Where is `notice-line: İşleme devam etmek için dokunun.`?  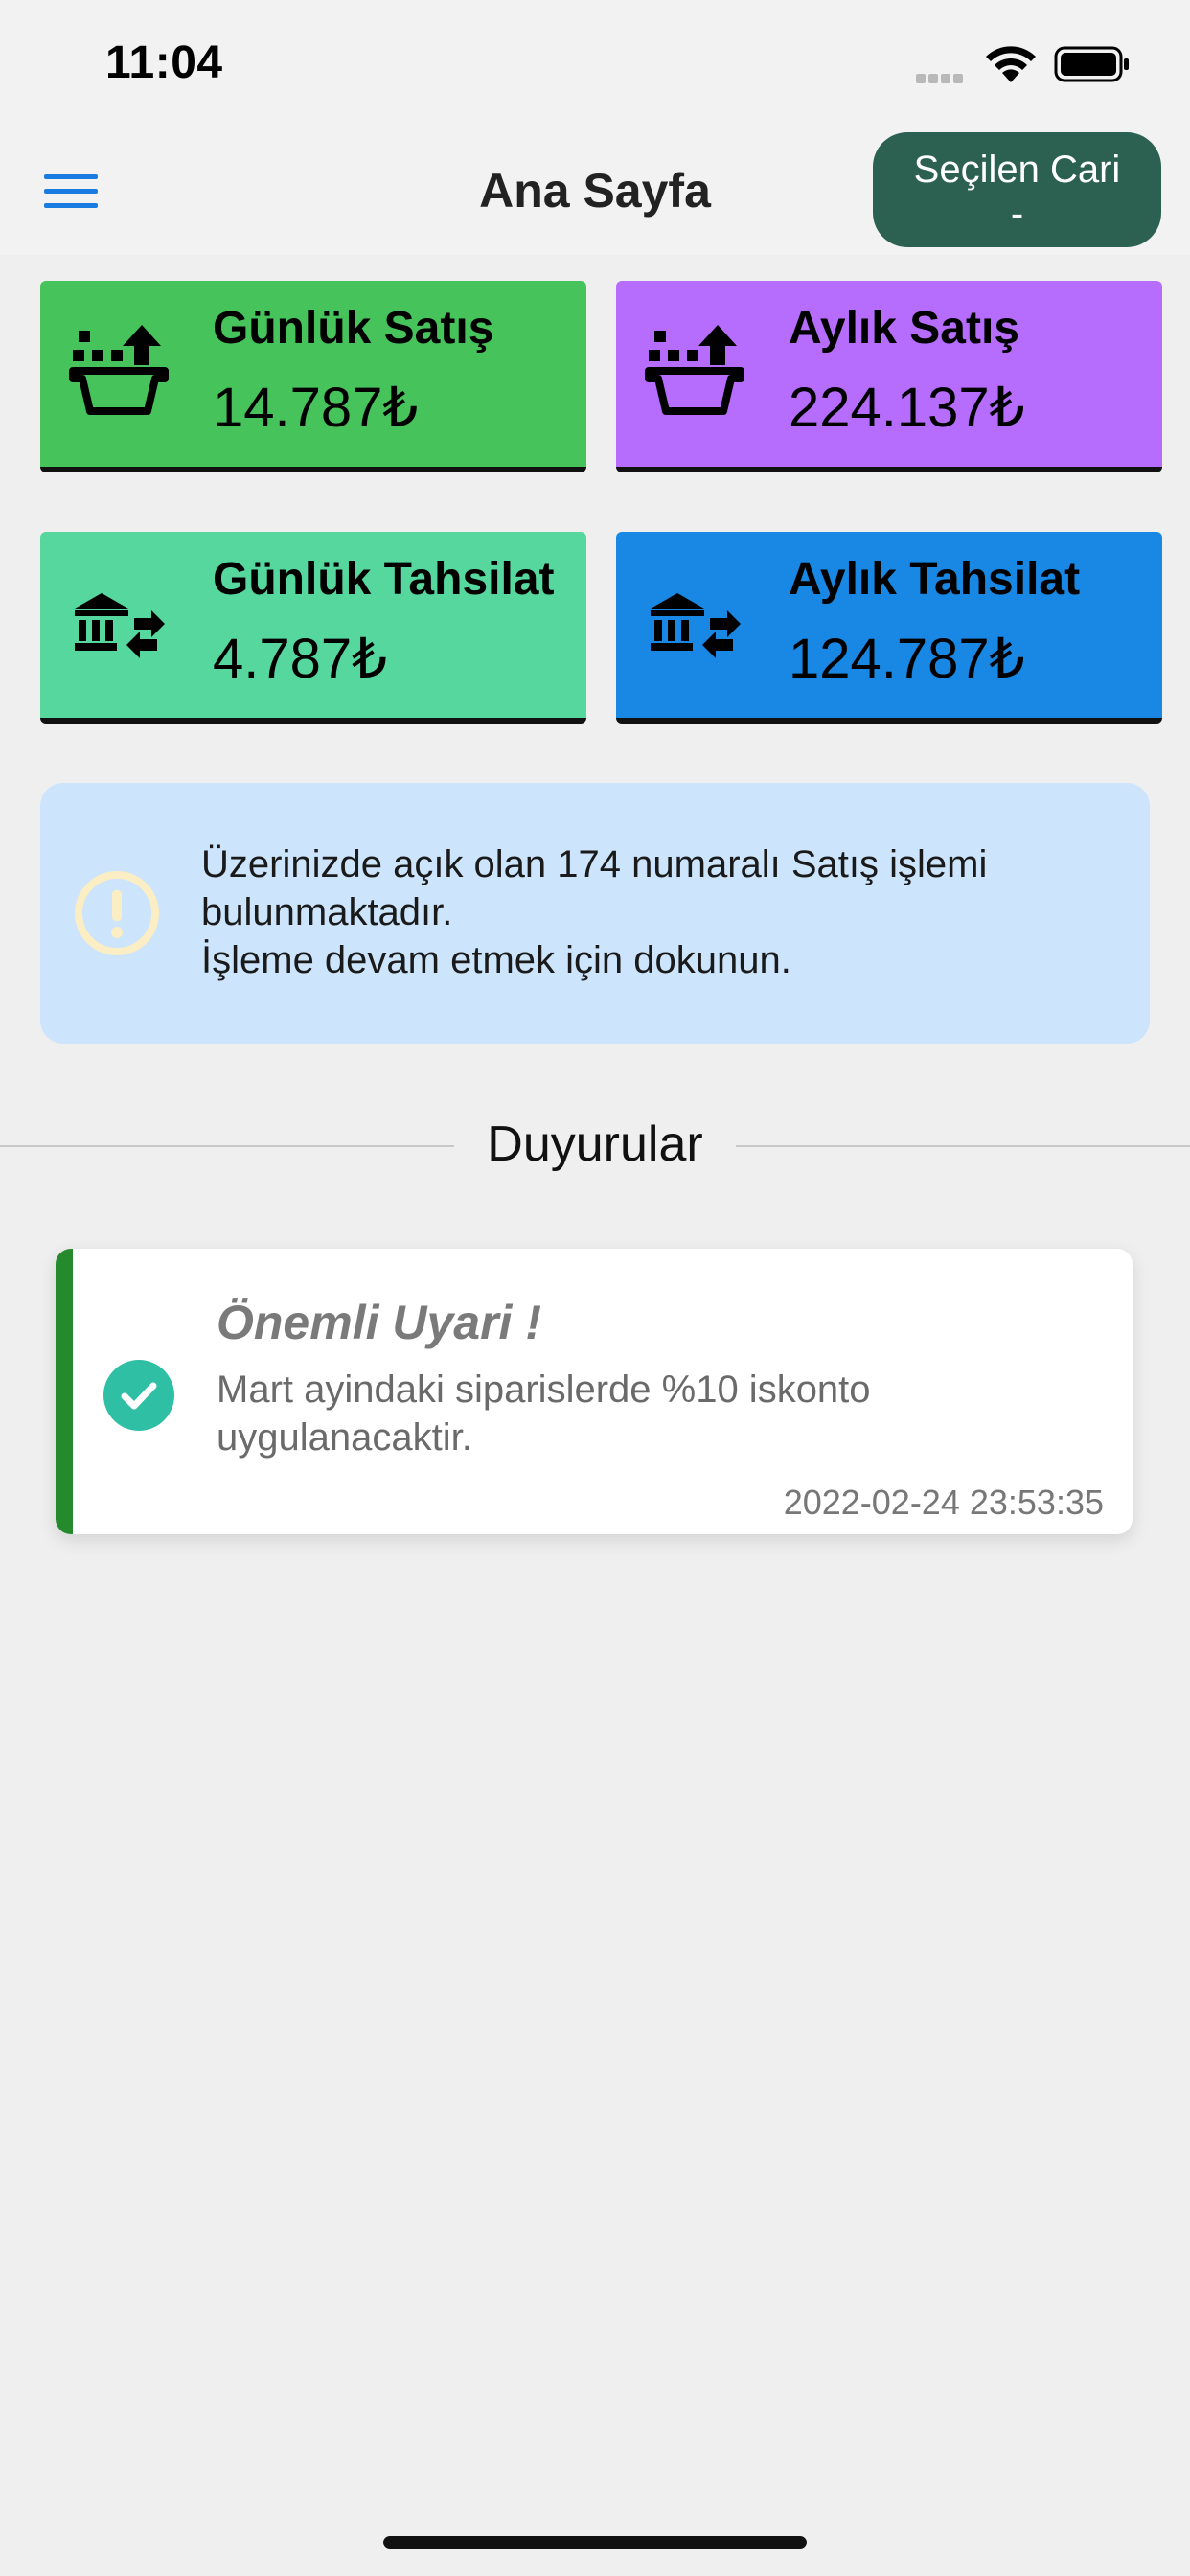 notice-line: İşleme devam etmek için dokunun. is located at coordinates (496, 960).